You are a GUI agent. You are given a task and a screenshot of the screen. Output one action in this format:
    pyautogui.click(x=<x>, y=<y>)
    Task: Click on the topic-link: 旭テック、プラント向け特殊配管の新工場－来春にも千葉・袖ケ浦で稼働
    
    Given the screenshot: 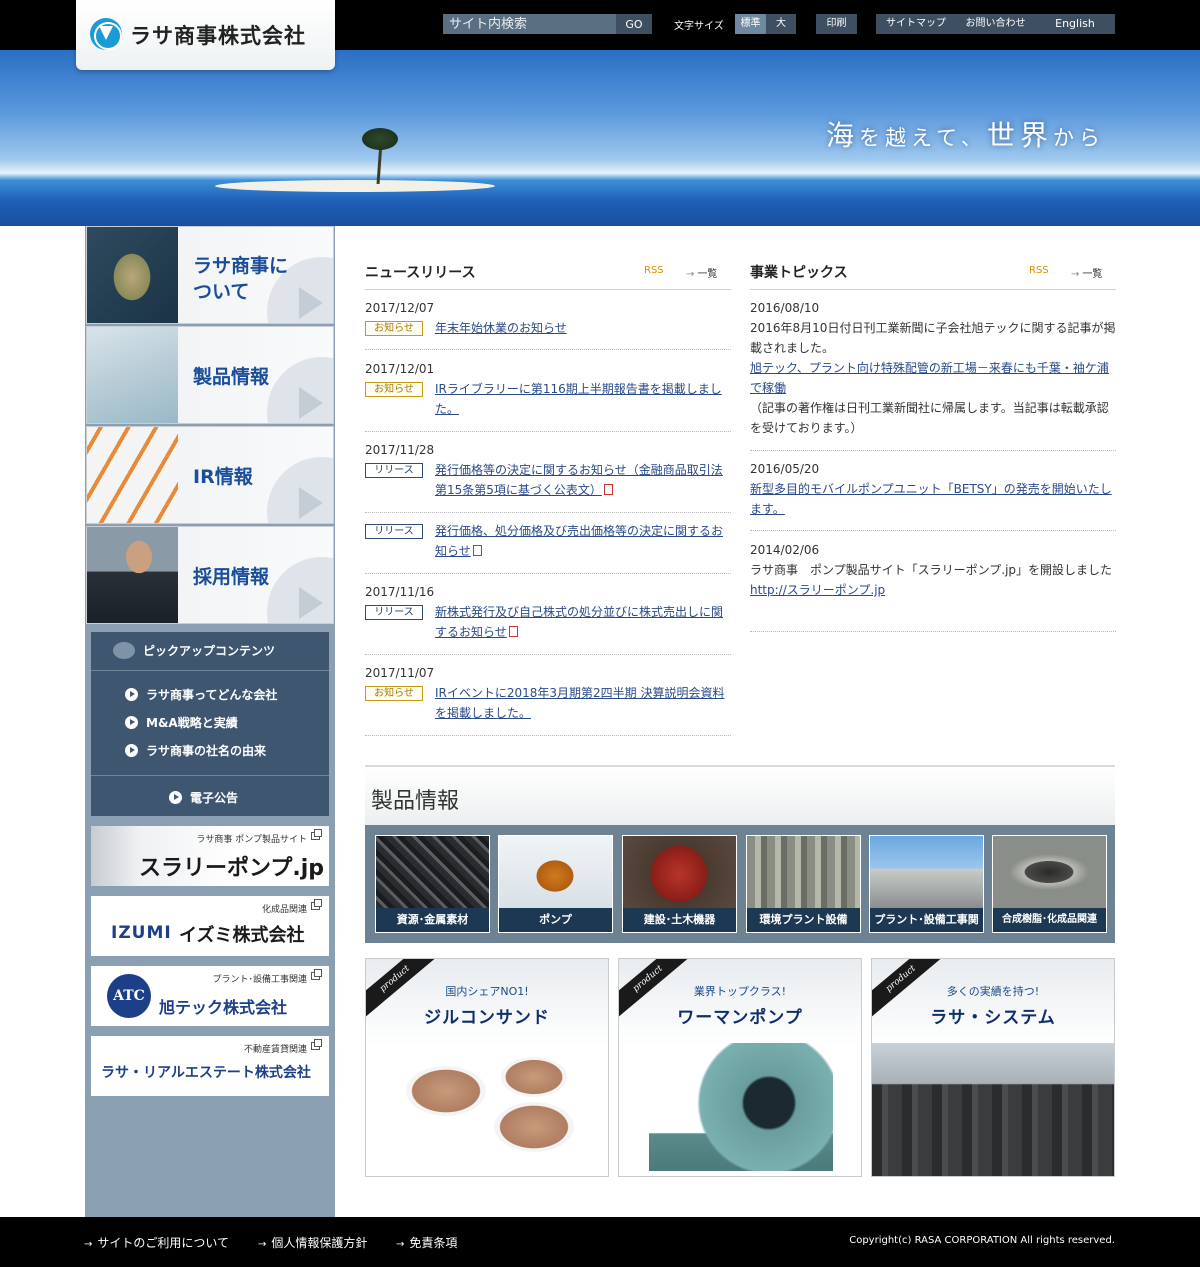 What is the action you would take?
    pyautogui.click(x=929, y=378)
    